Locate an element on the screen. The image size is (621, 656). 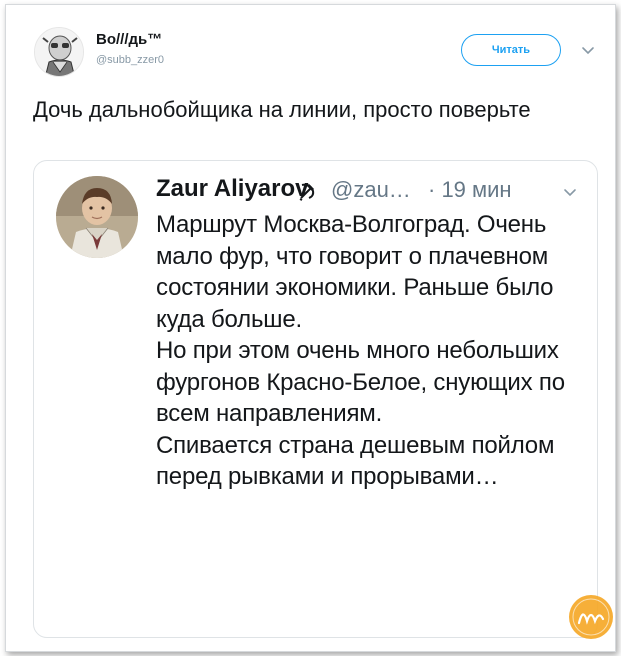
hammer-sickle-icon is located at coordinates (307, 192).